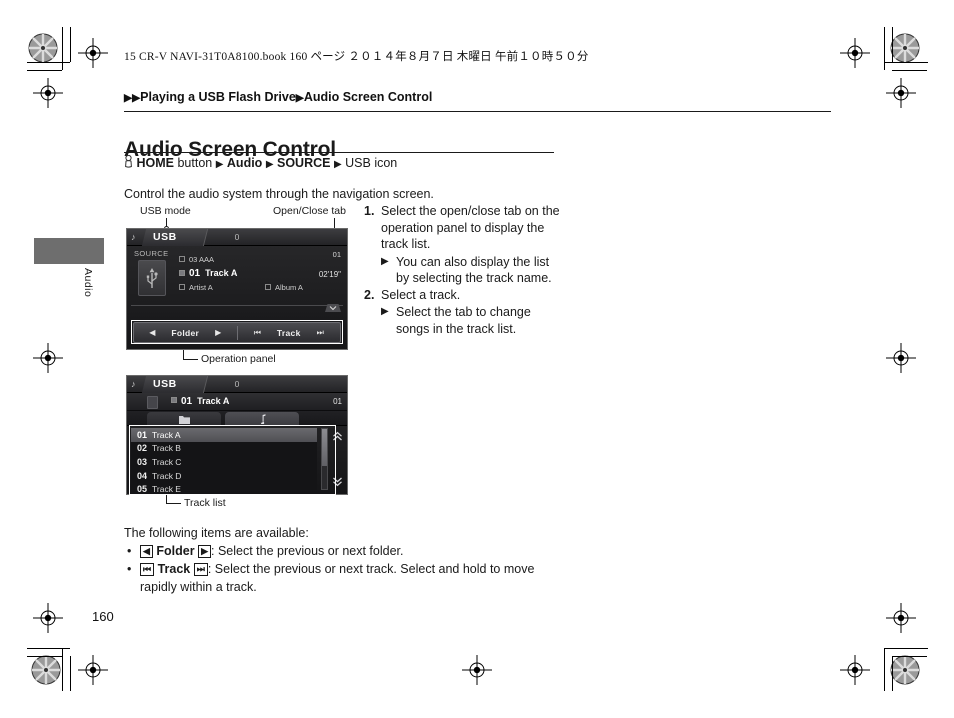  What do you see at coordinates (257, 333) in the screenshot?
I see `previous-track-button: ⏮` at bounding box center [257, 333].